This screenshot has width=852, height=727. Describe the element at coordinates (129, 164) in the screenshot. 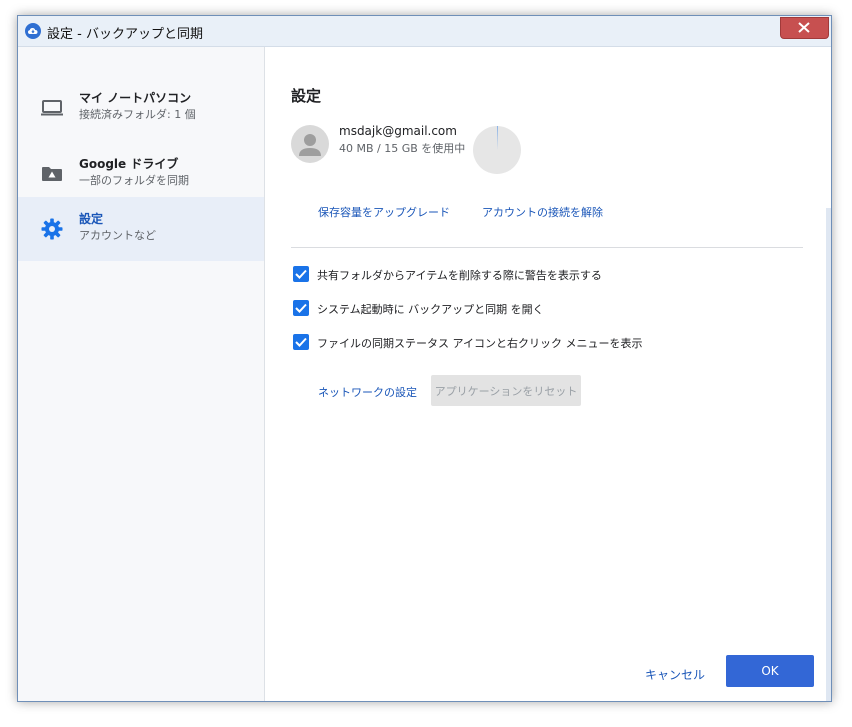

I see `sidebar-item-title: Google ドライブ` at that location.